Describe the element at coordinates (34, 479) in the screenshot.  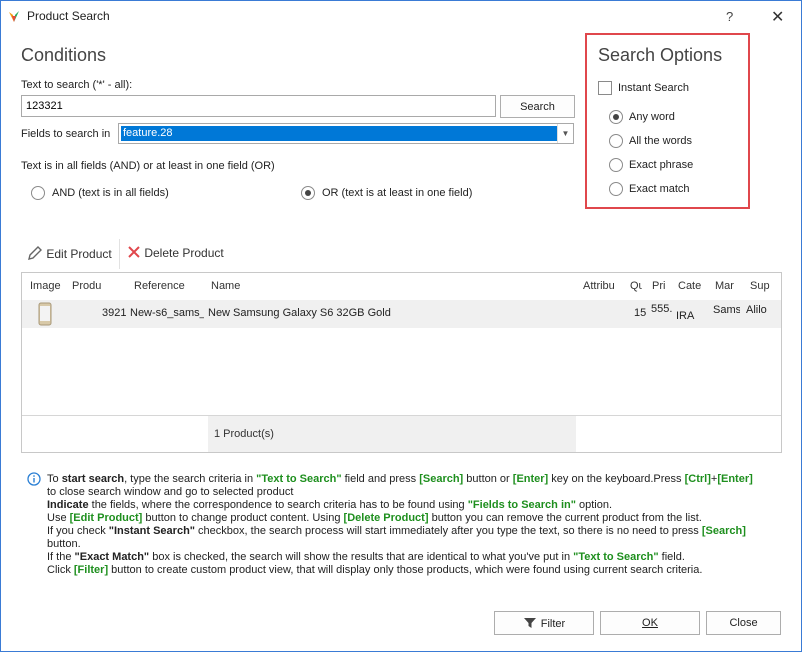
I see `info-icon` at that location.